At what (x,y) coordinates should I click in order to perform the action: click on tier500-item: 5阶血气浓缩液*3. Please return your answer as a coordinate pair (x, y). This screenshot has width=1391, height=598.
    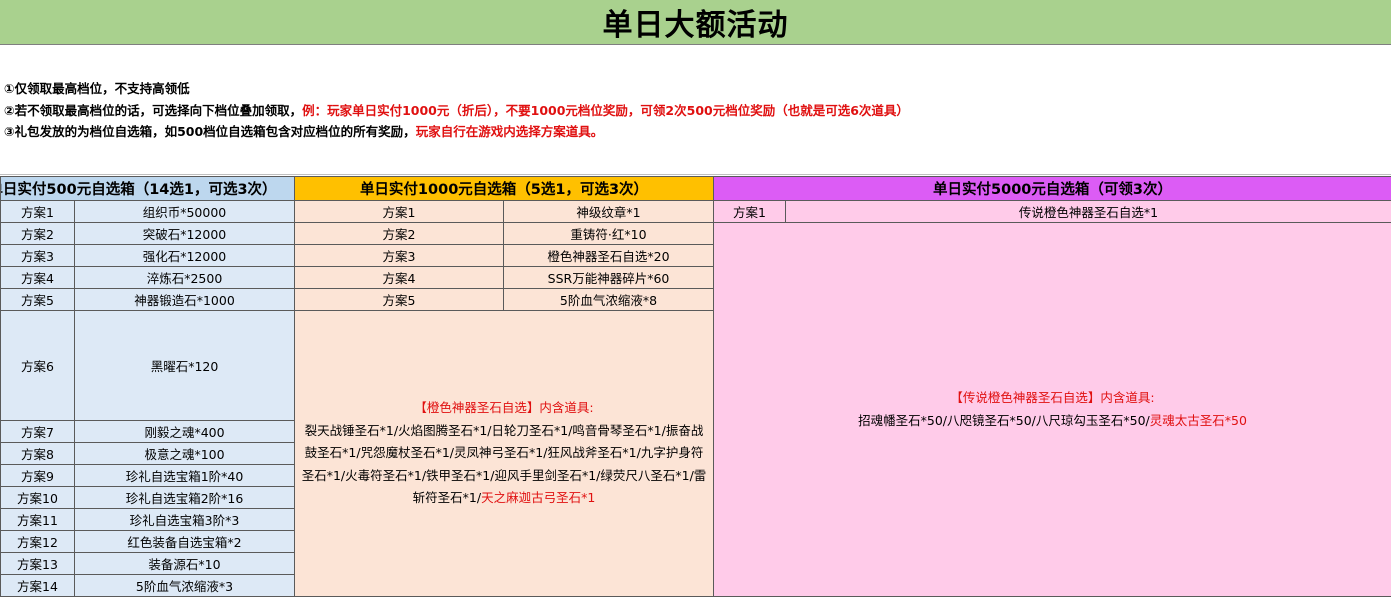
    Looking at the image, I should click on (184, 585).